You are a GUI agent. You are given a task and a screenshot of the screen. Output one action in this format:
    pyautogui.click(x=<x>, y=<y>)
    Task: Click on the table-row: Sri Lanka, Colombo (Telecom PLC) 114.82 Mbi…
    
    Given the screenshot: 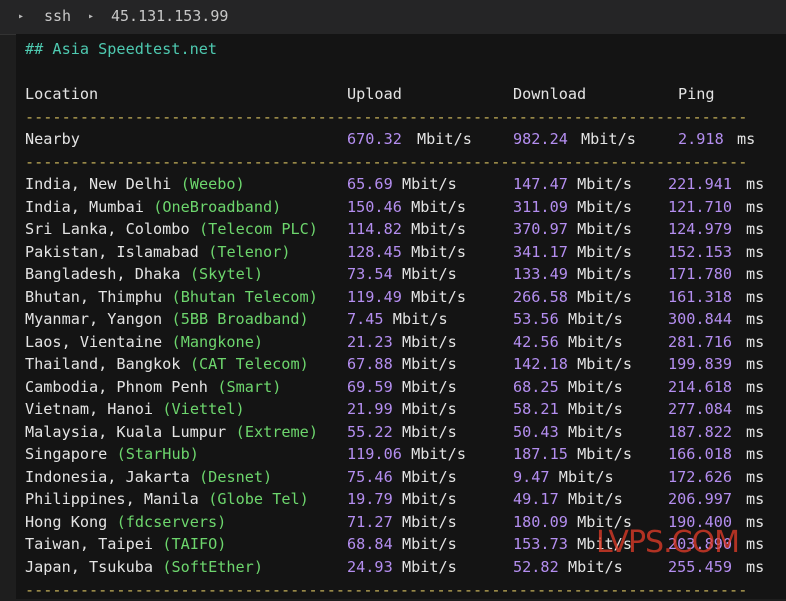 What is the action you would take?
    pyautogui.click(x=397, y=229)
    